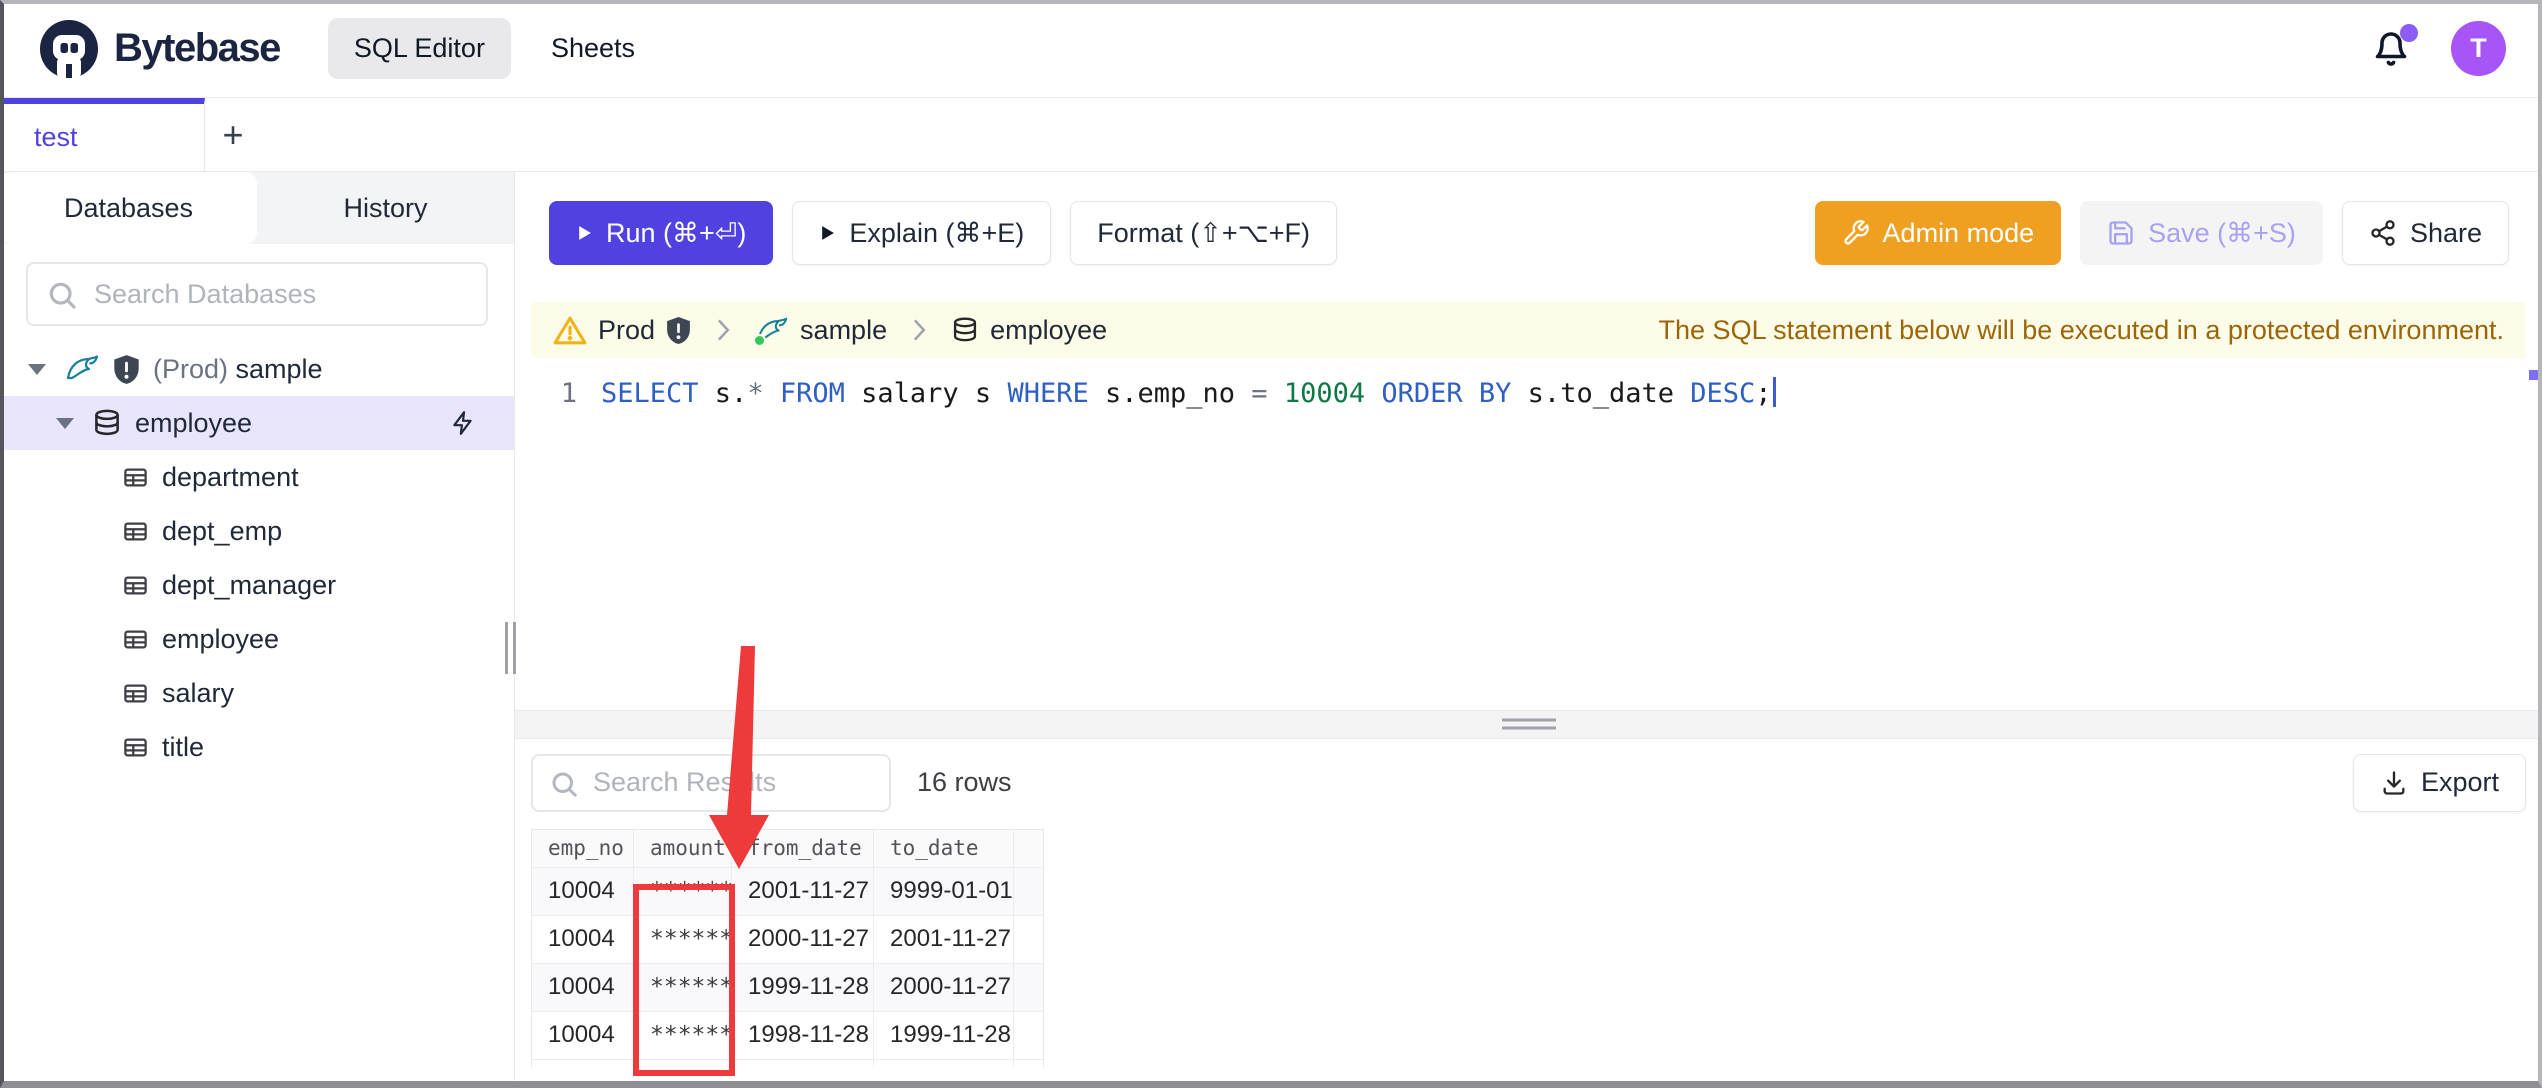 Image resolution: width=2542 pixels, height=1088 pixels. I want to click on table-row-partial, so click(787, 1062).